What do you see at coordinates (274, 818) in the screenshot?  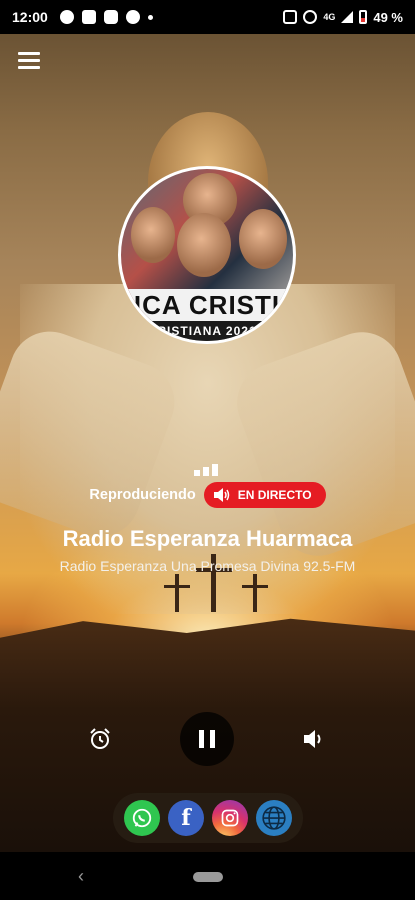 I see `globe-icon` at bounding box center [274, 818].